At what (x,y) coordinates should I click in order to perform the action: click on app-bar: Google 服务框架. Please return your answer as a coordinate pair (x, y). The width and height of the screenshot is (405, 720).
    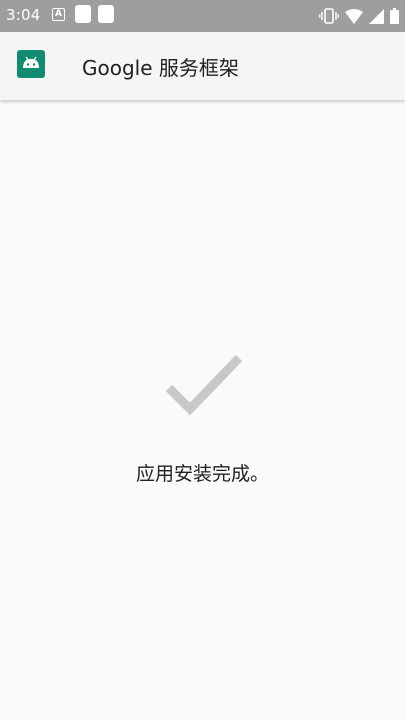
    Looking at the image, I should click on (202, 66).